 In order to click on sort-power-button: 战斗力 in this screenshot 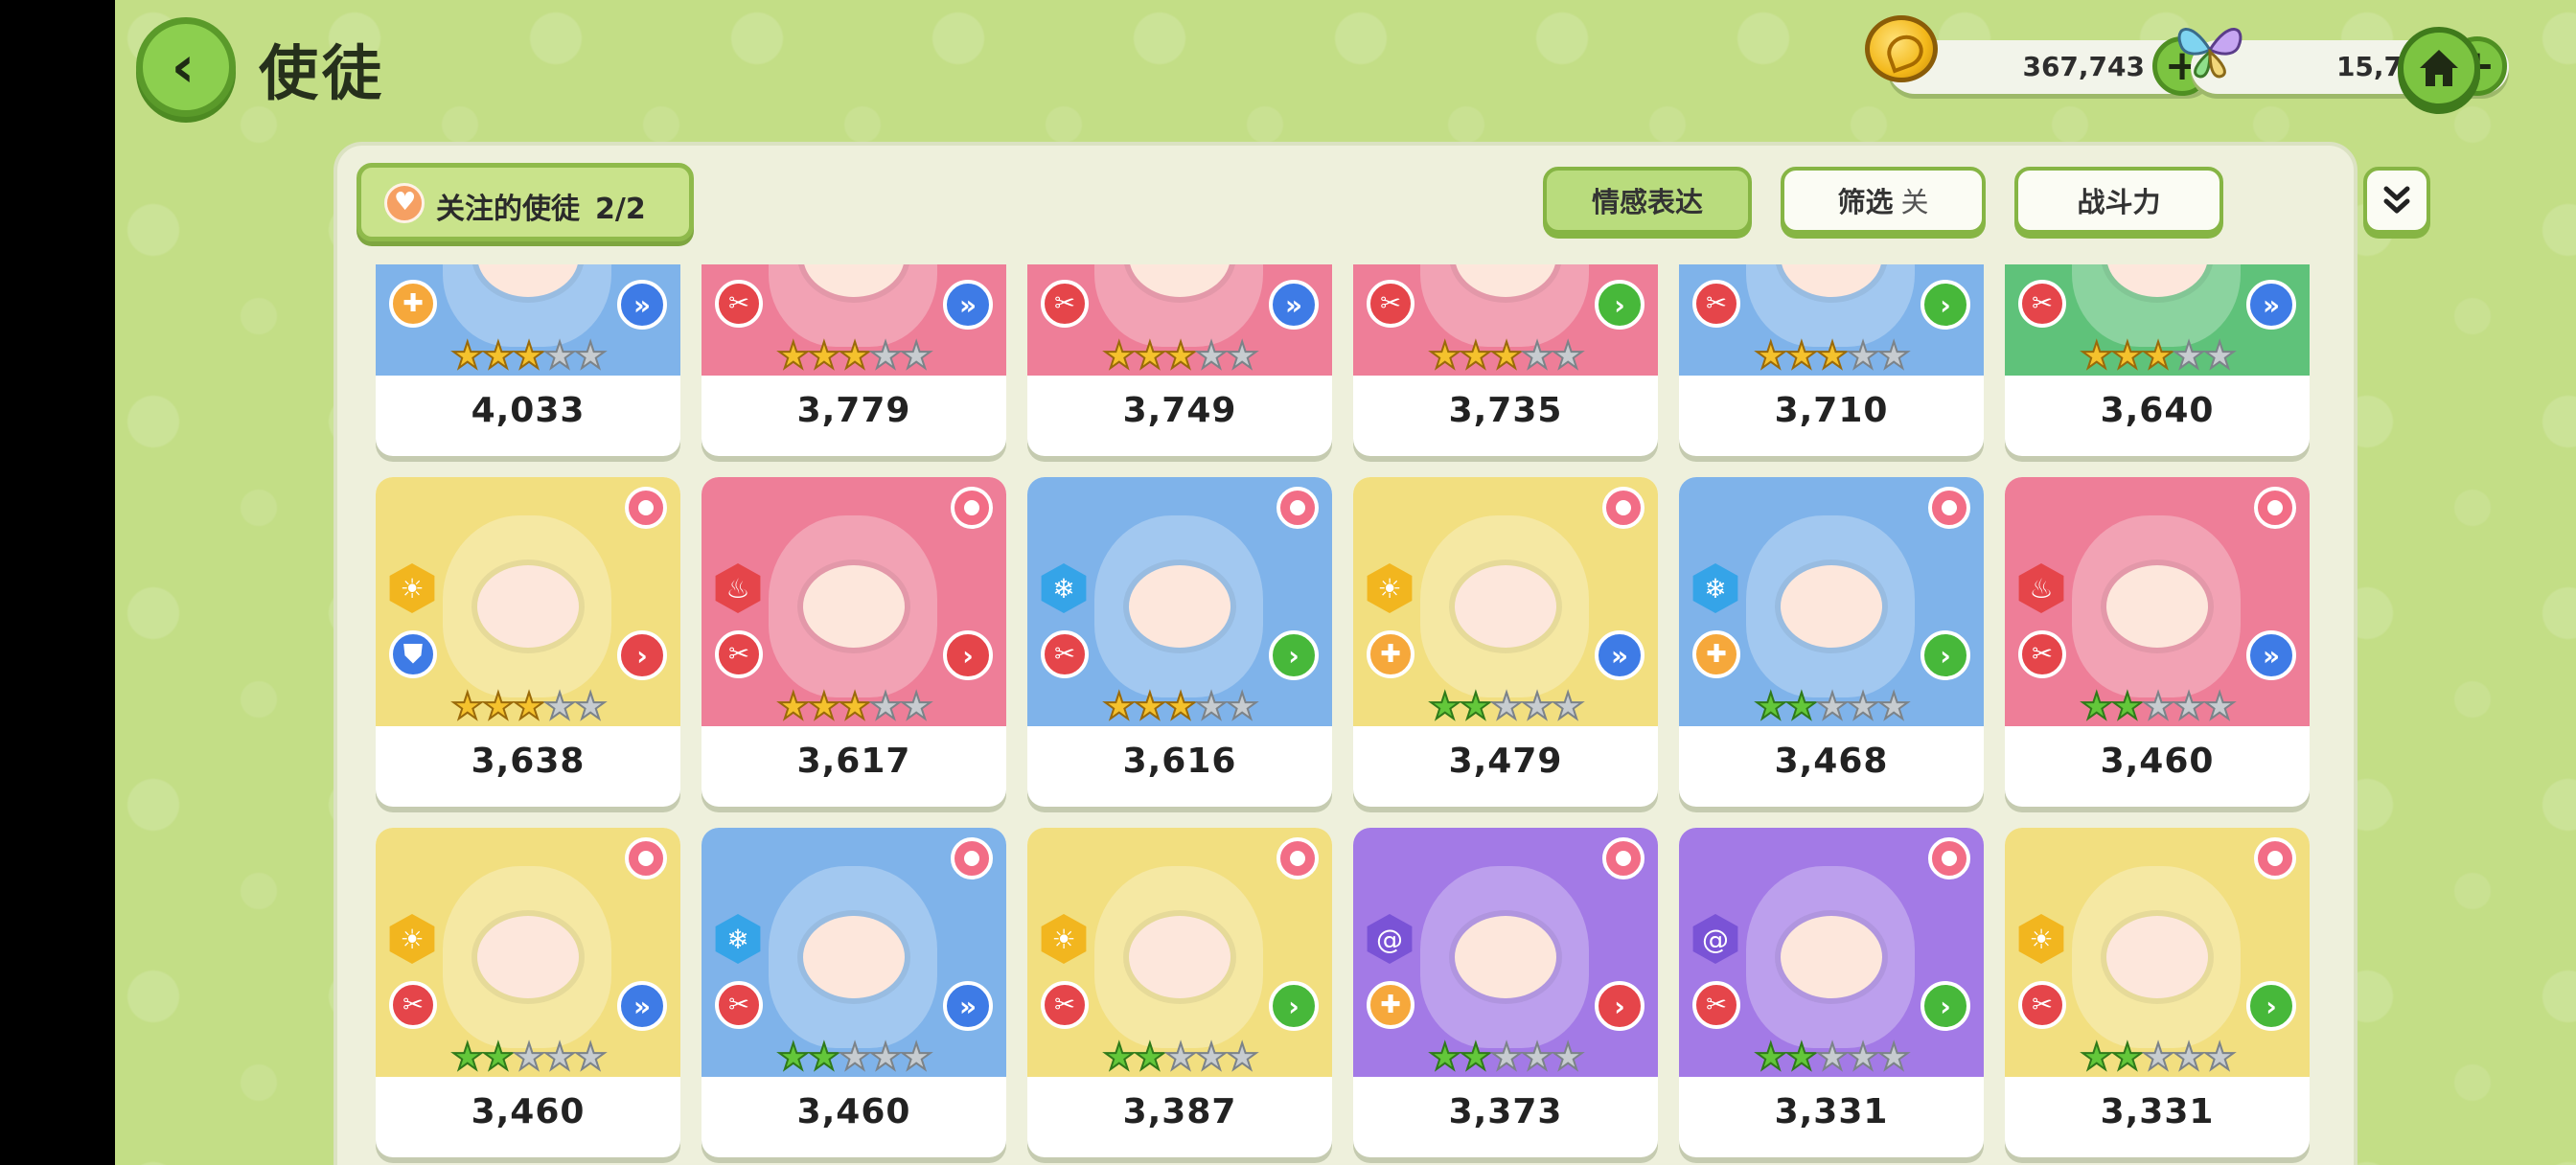, I will do `click(2118, 201)`.